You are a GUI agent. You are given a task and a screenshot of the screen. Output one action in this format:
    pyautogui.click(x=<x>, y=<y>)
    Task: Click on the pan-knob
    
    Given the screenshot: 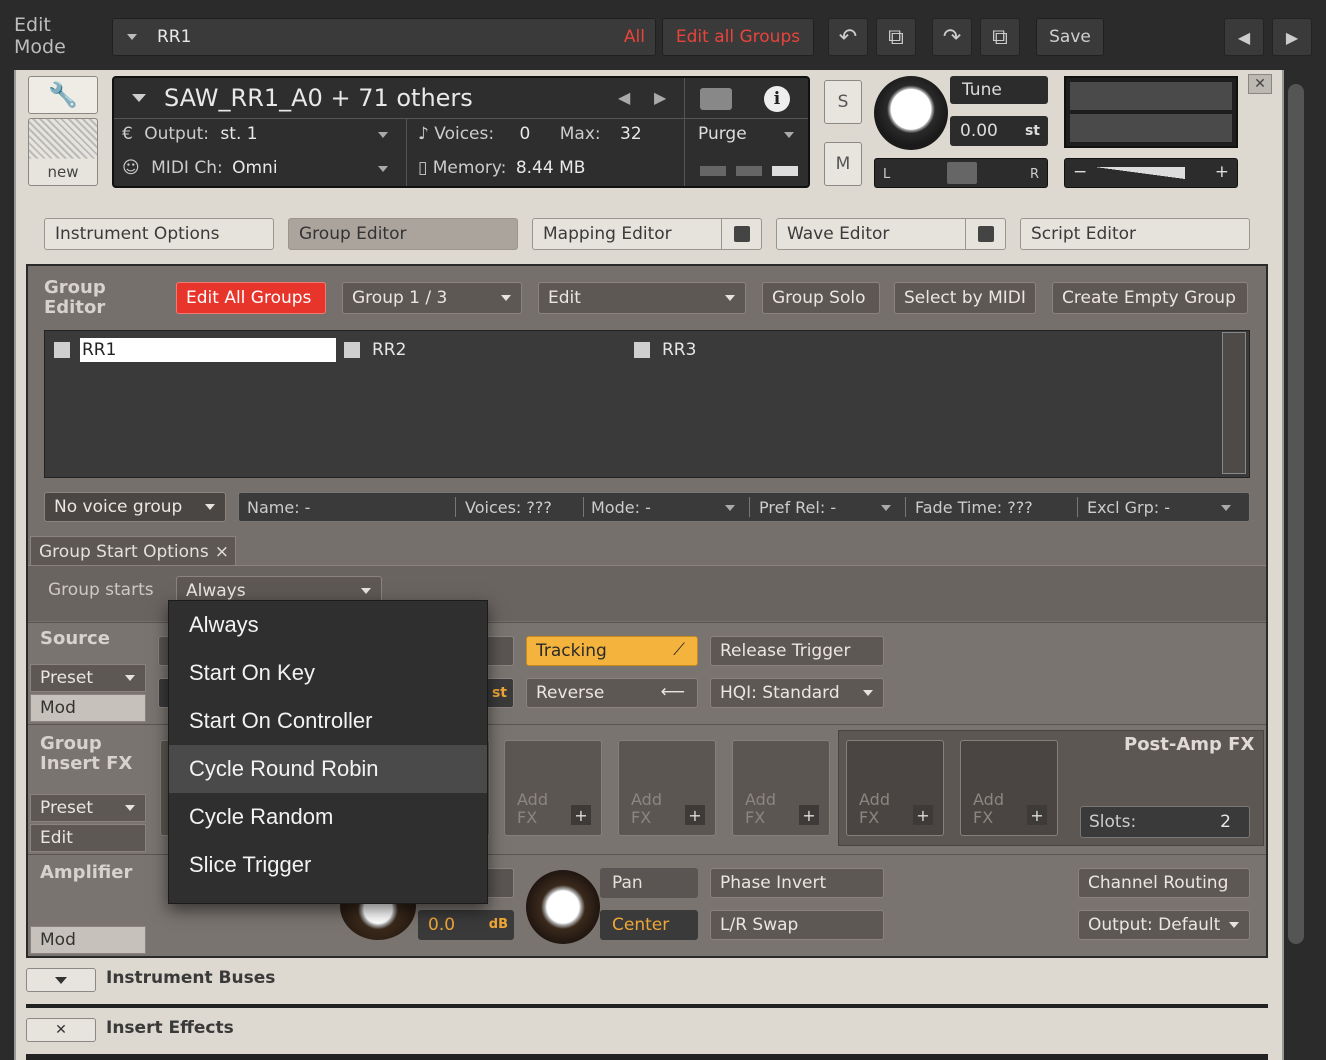 What is the action you would take?
    pyautogui.click(x=563, y=907)
    